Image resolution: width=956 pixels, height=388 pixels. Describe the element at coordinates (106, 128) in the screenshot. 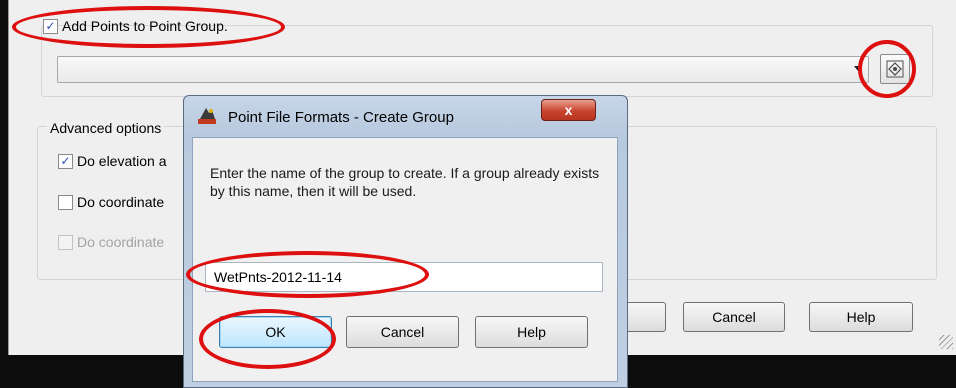

I see `advanced-options-label: Advanced options` at that location.